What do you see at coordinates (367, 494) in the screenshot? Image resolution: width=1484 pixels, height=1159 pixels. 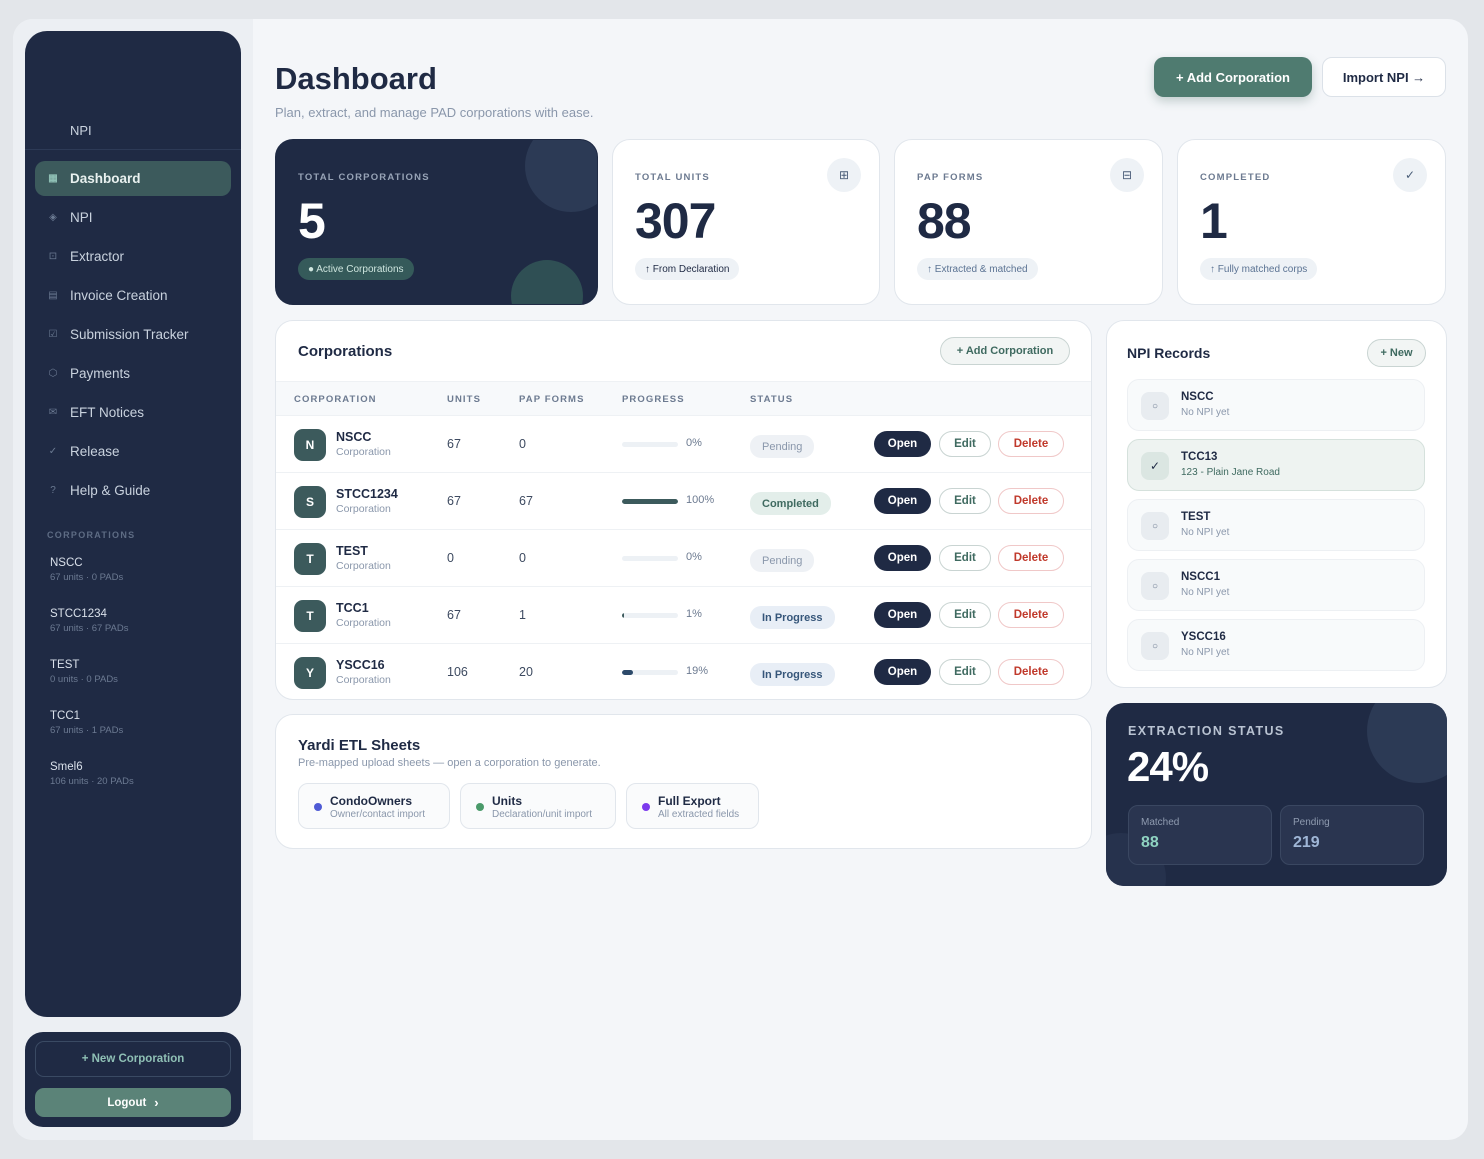 I see `corporation-name: STCC1234` at bounding box center [367, 494].